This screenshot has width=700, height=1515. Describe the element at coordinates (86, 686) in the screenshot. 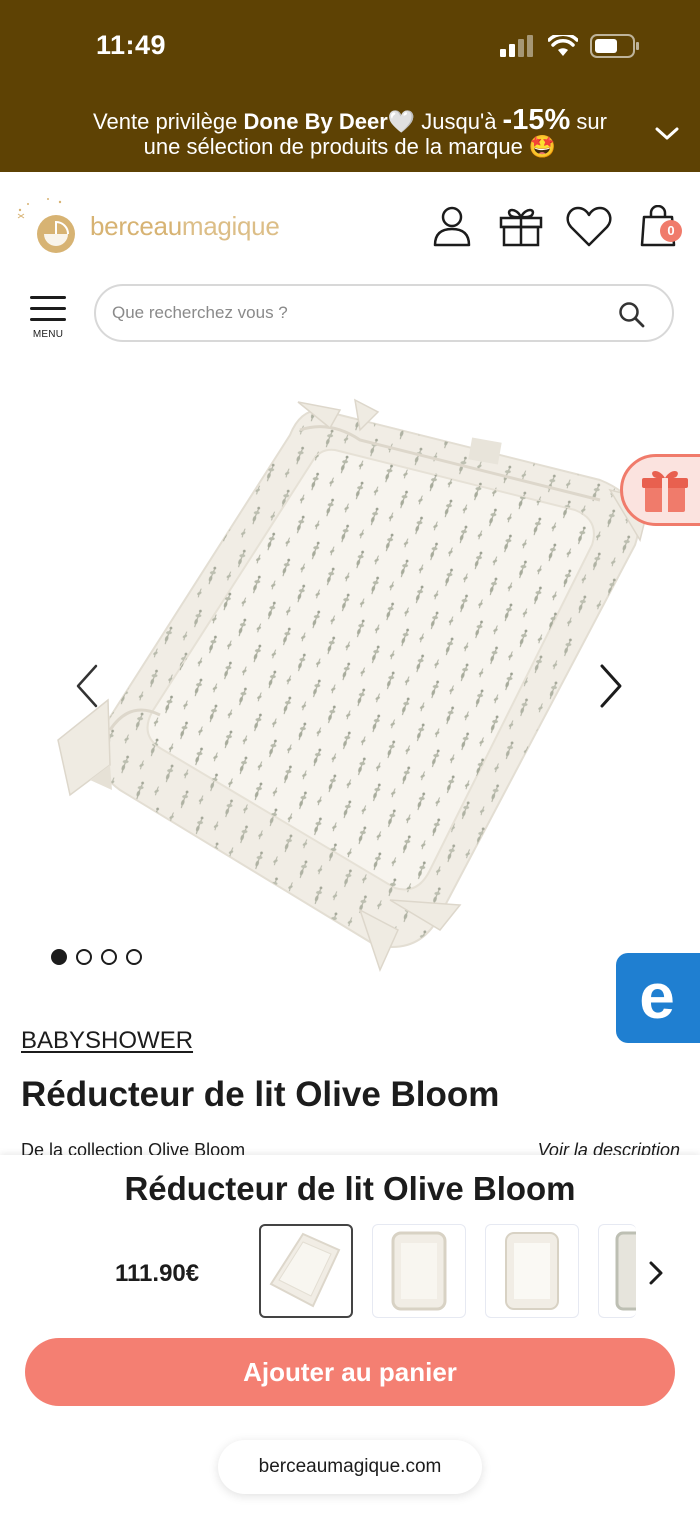

I see `chevron-left-icon` at that location.